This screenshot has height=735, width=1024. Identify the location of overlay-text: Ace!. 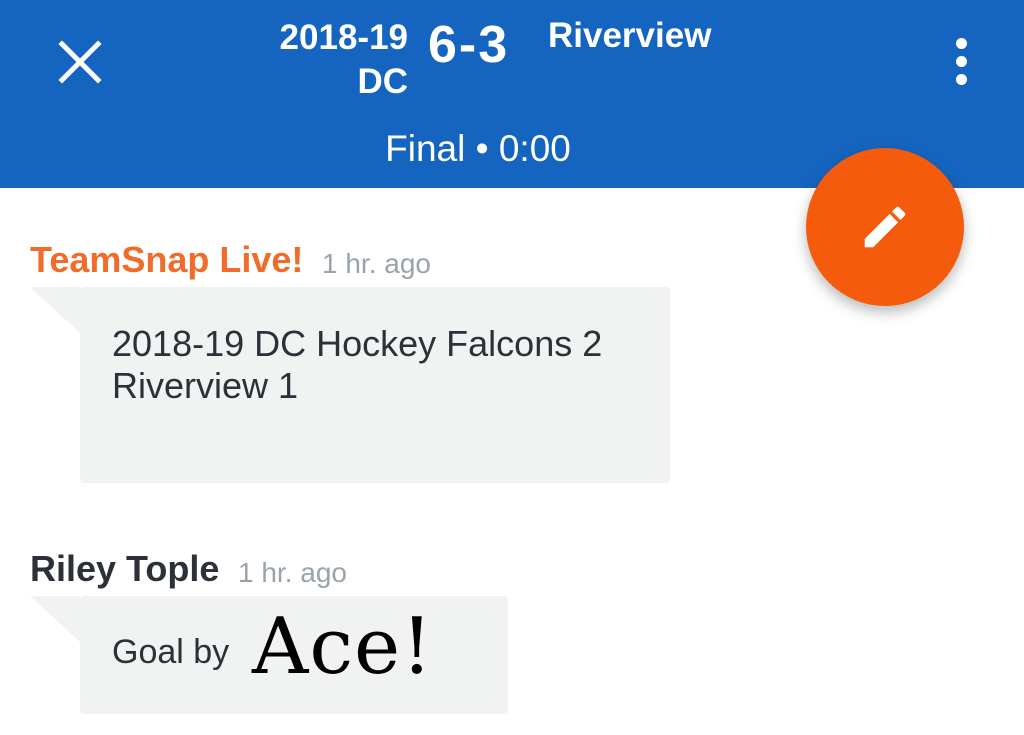
(343, 647).